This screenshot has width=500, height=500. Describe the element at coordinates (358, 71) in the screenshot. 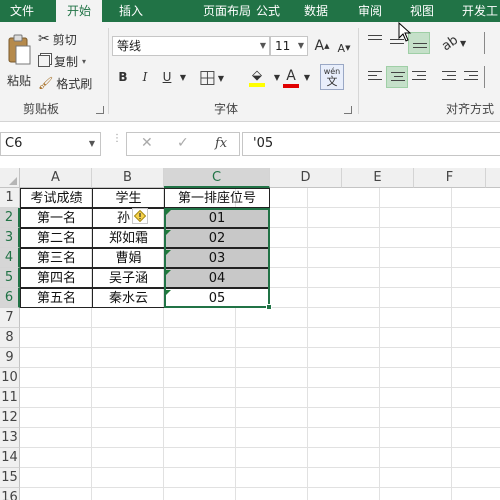

I see `group-divider` at that location.